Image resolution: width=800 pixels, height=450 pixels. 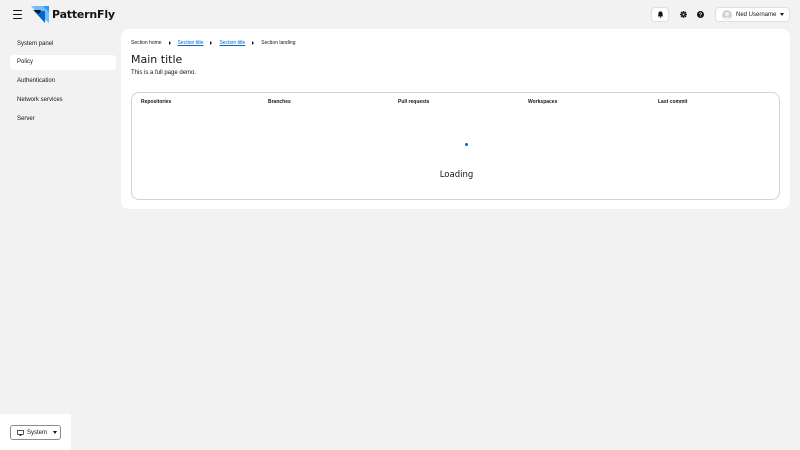 I want to click on sidebar-item-policy: Policy, so click(x=63, y=62).